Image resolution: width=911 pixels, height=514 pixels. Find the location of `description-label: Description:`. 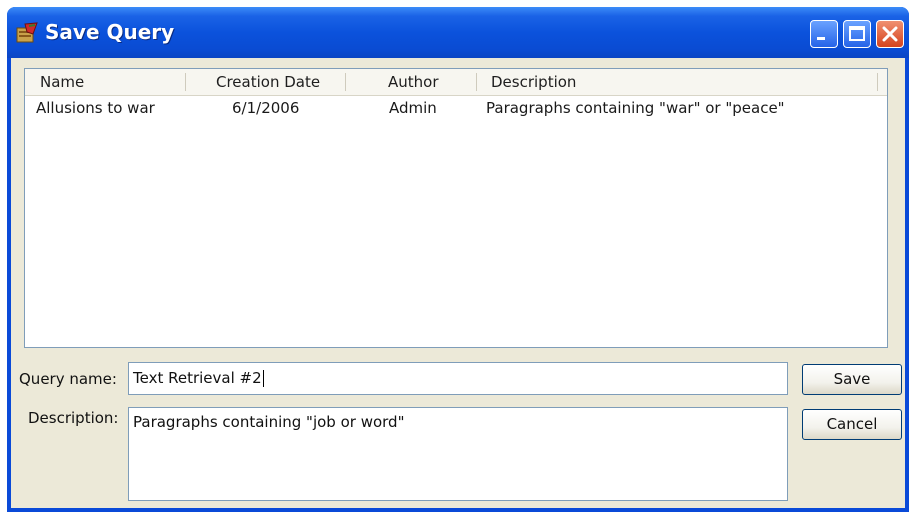

description-label: Description: is located at coordinates (73, 418).